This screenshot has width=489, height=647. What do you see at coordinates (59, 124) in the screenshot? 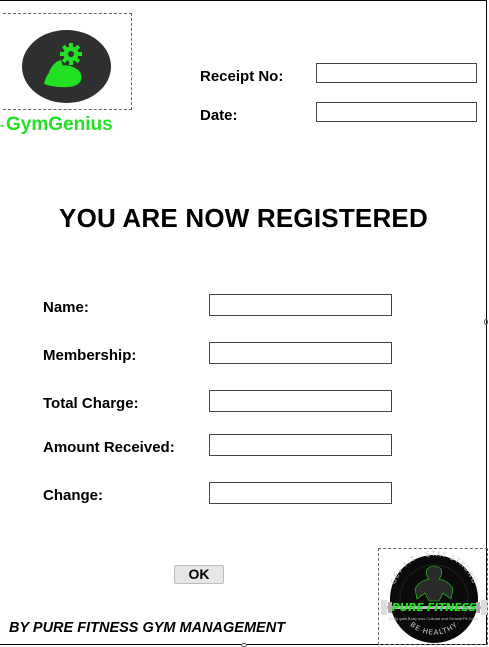
I see `brand-label: GymGenius` at bounding box center [59, 124].